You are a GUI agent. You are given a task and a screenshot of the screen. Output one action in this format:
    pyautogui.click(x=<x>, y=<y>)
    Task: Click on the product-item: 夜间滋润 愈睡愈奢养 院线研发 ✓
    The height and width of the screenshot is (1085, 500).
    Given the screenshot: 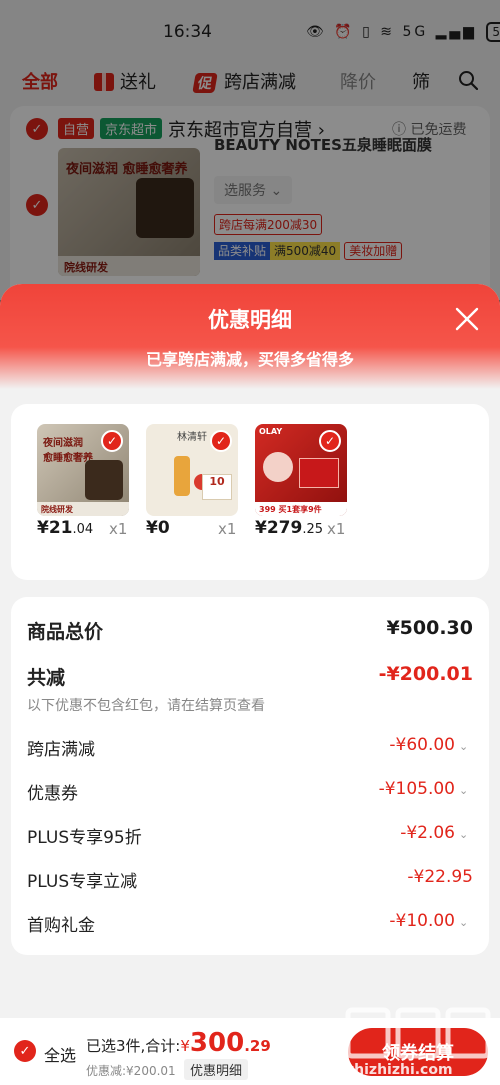 What is the action you would take?
    pyautogui.click(x=83, y=470)
    